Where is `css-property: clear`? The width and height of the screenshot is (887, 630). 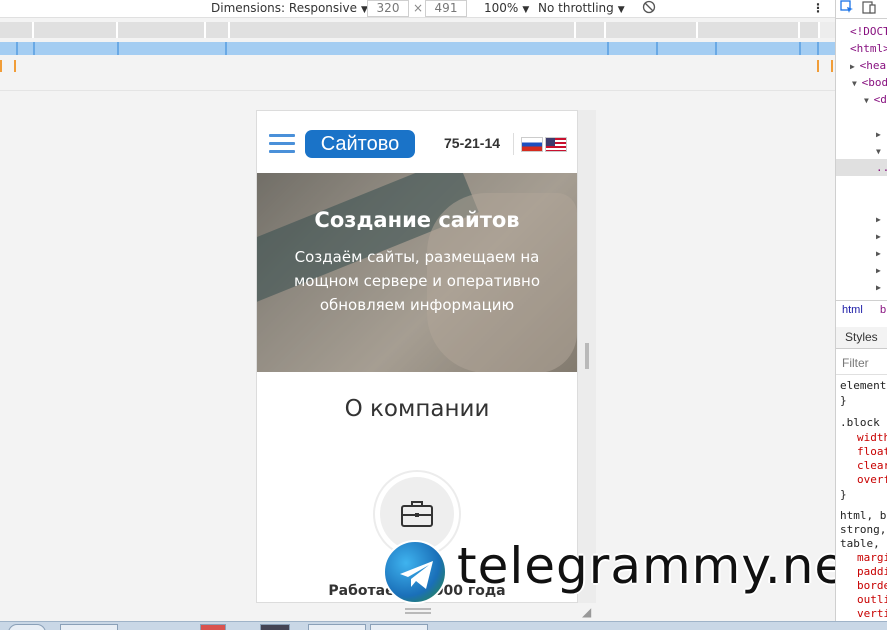 css-property: clear is located at coordinates (872, 465).